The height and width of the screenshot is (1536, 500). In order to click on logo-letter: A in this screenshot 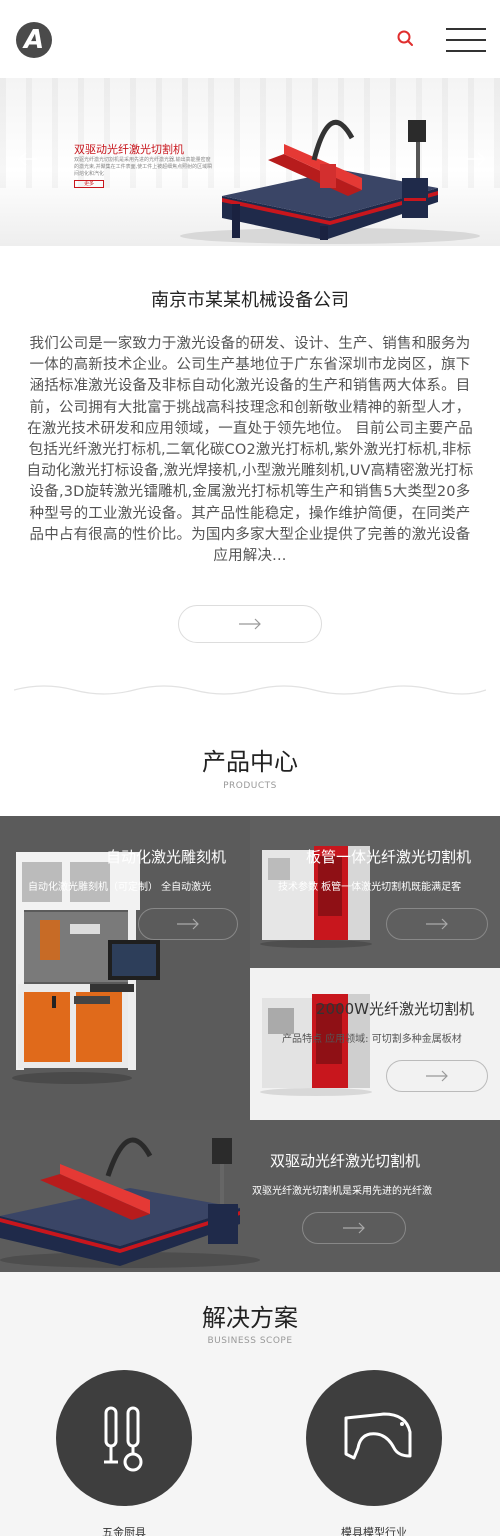, I will do `click(34, 40)`.